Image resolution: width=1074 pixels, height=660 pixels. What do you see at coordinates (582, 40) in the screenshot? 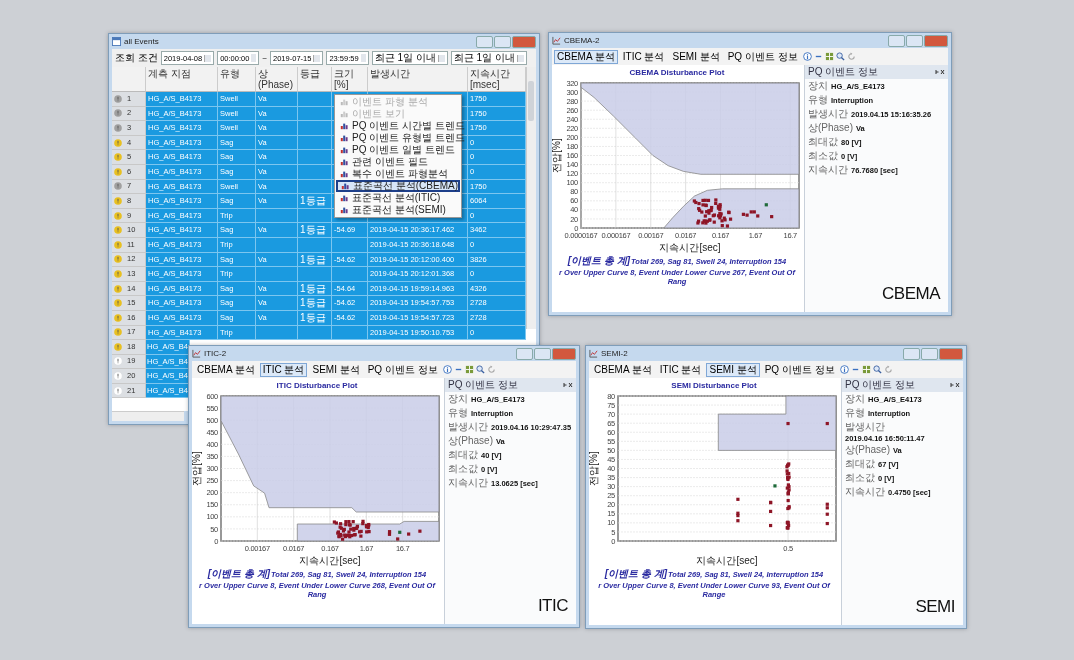
I see `window-title: CBEMA-2` at bounding box center [582, 40].